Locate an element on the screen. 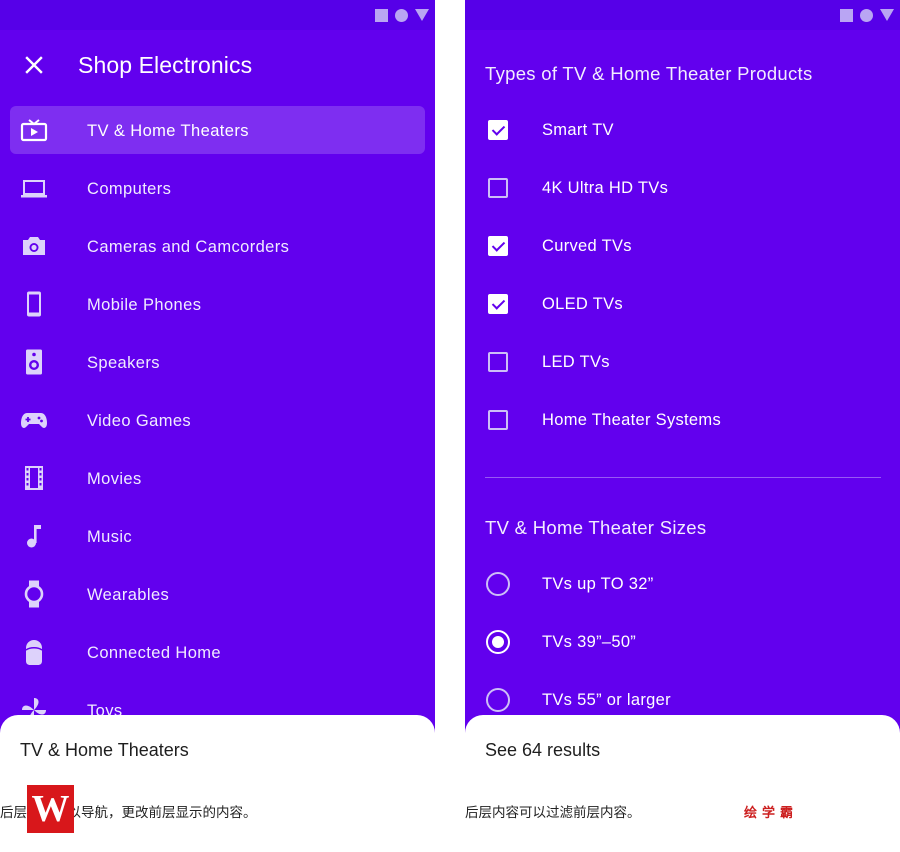  nav-item-cameras: Cameras and Camcorders is located at coordinates (217, 246).